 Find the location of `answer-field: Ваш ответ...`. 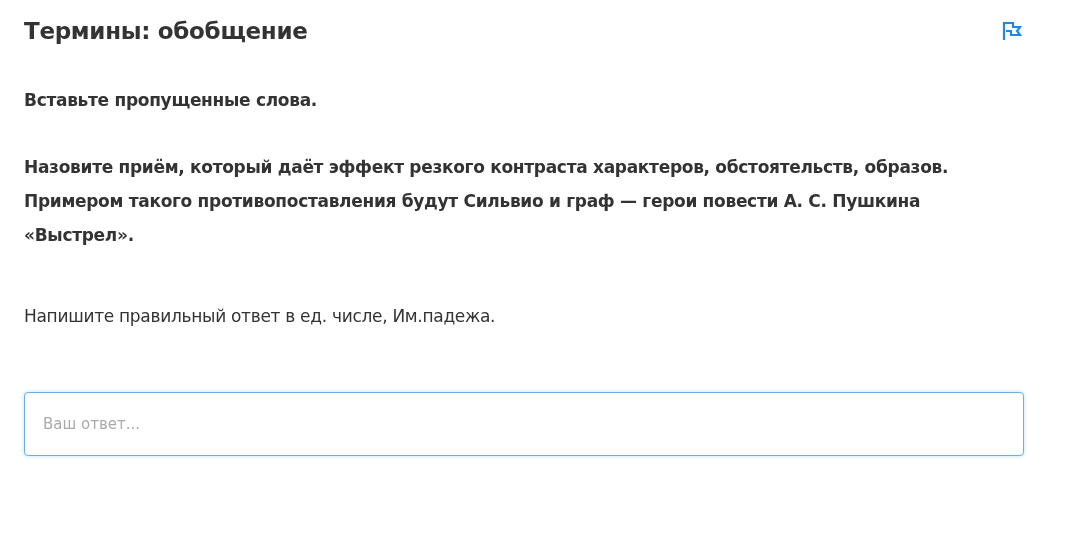

answer-field: Ваш ответ... is located at coordinates (524, 424).